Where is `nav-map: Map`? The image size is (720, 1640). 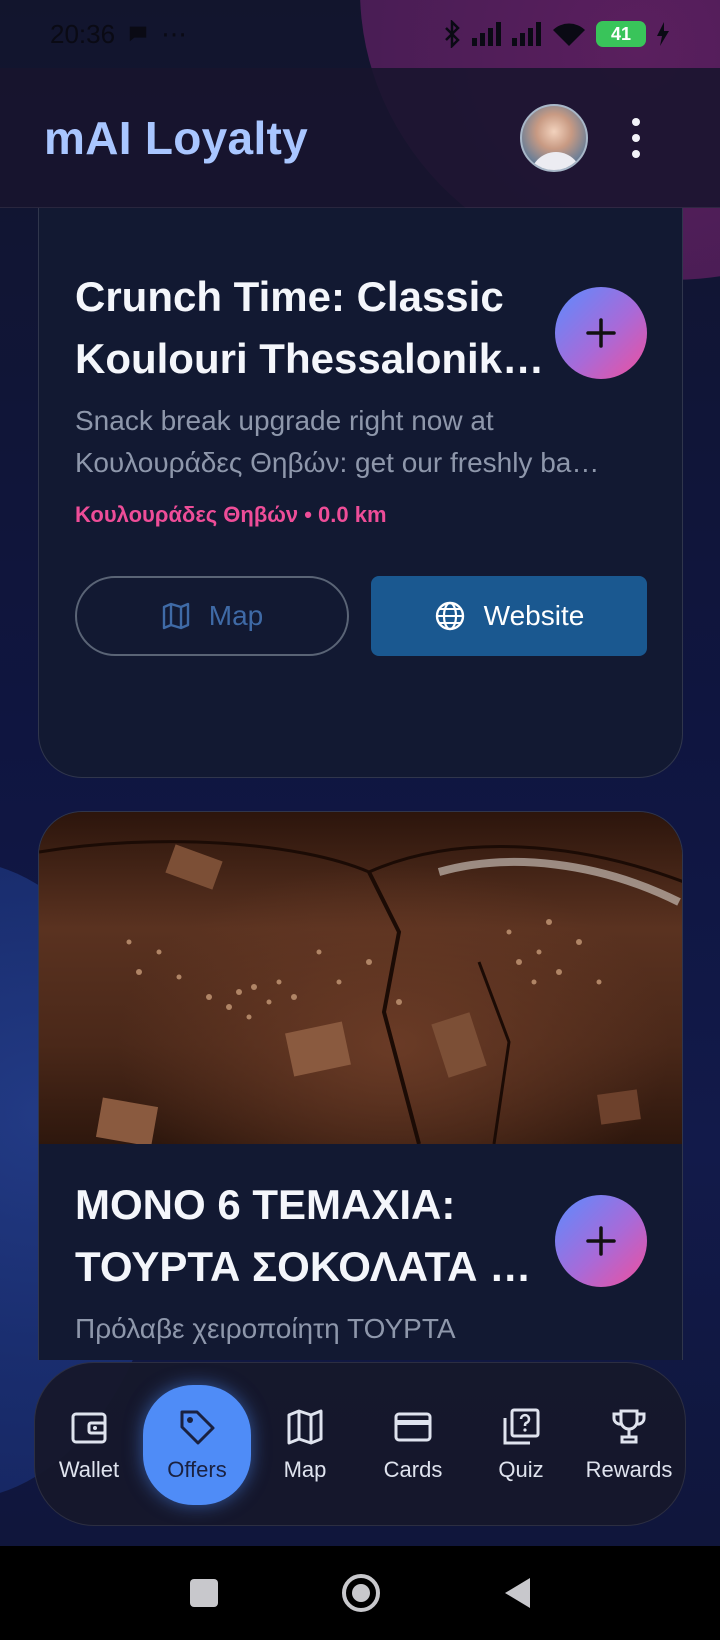 nav-map: Map is located at coordinates (305, 1445).